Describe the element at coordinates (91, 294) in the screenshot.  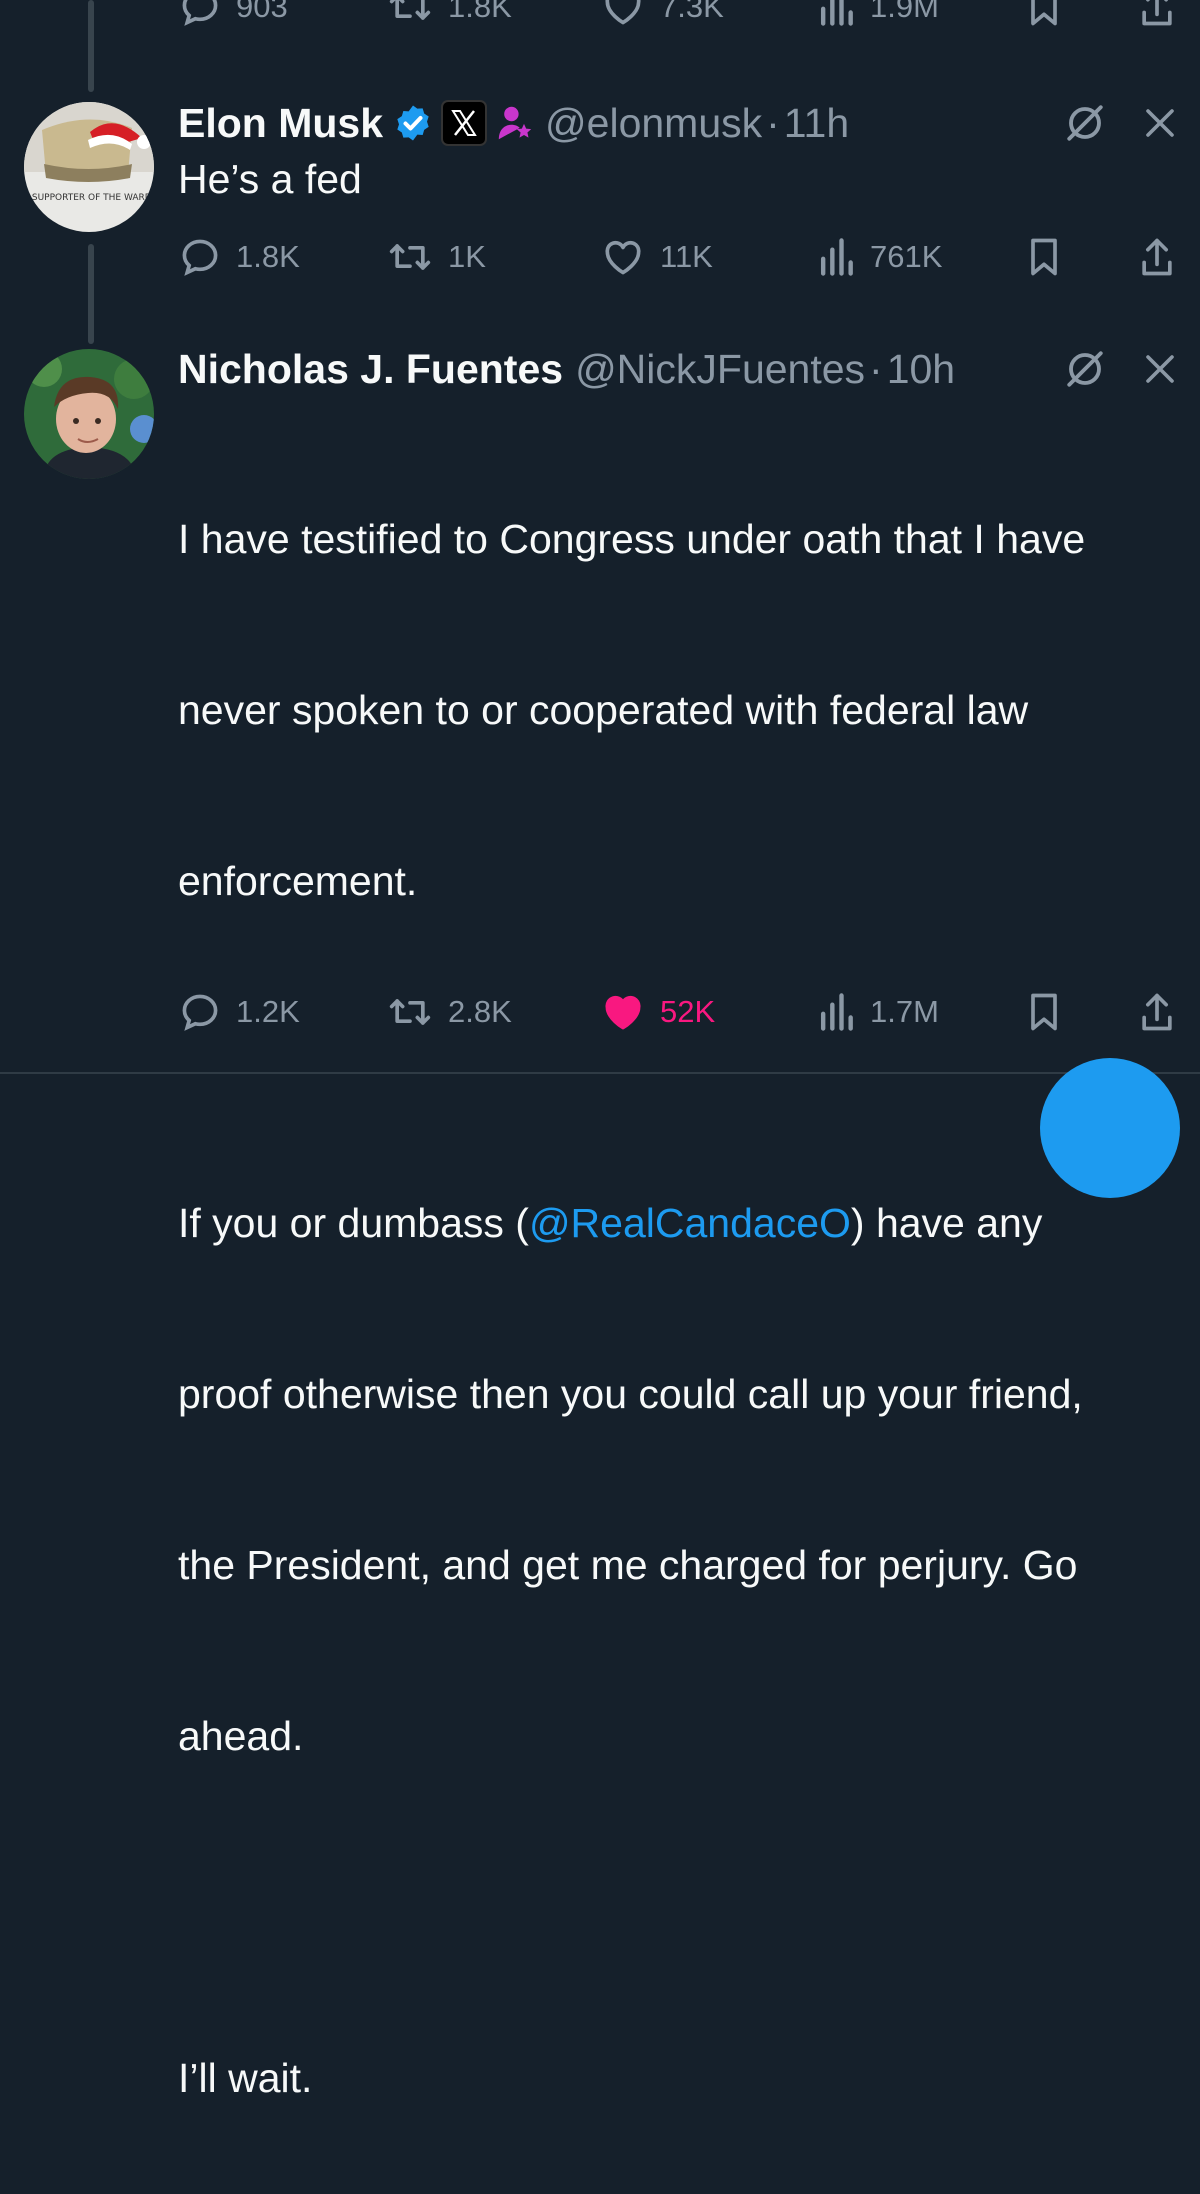
I see `thread-line-middle` at that location.